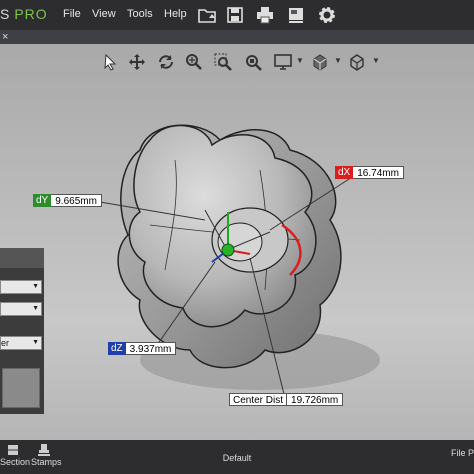  What do you see at coordinates (21, 287) in the screenshot?
I see `dropdown-1: ▼` at bounding box center [21, 287].